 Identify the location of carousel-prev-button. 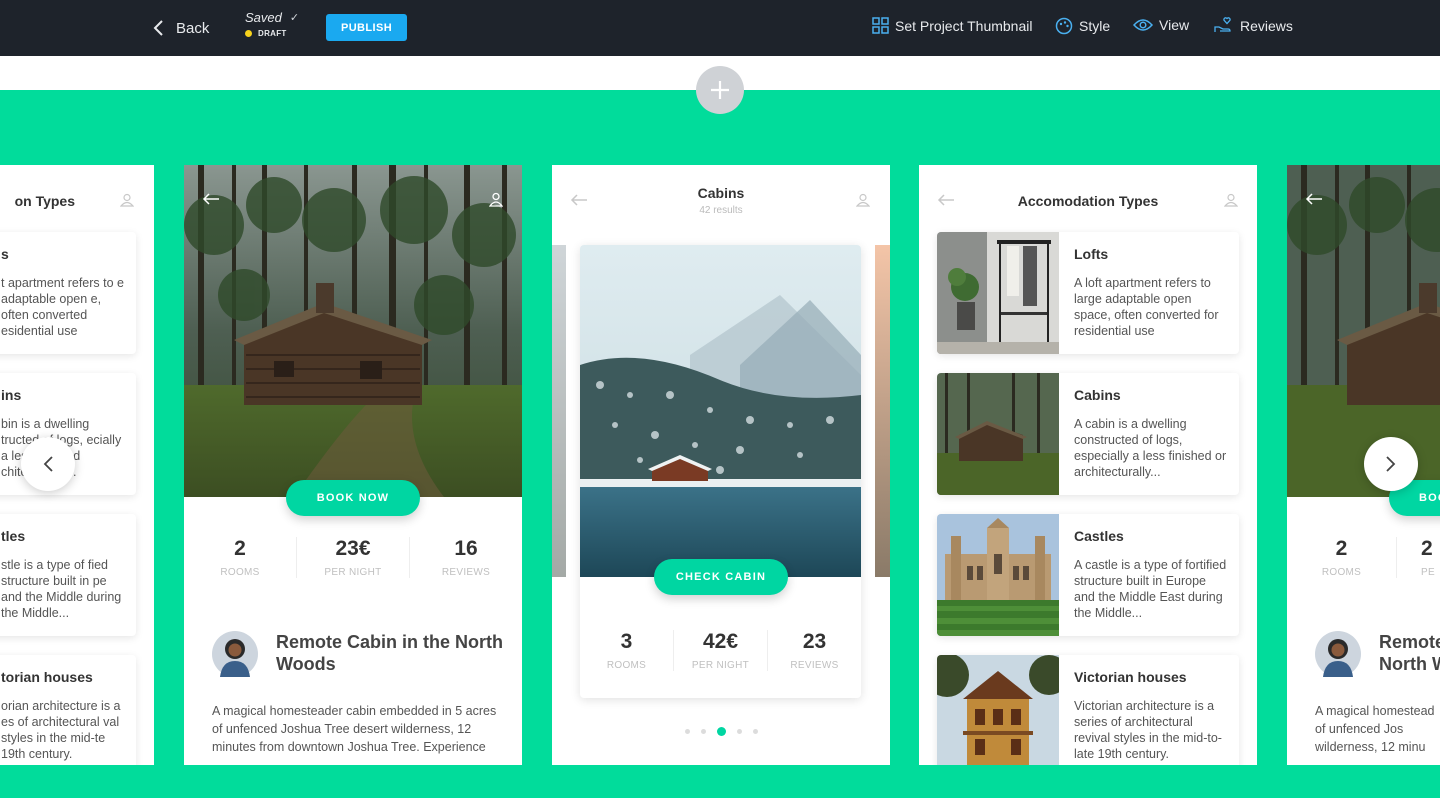
(48, 464).